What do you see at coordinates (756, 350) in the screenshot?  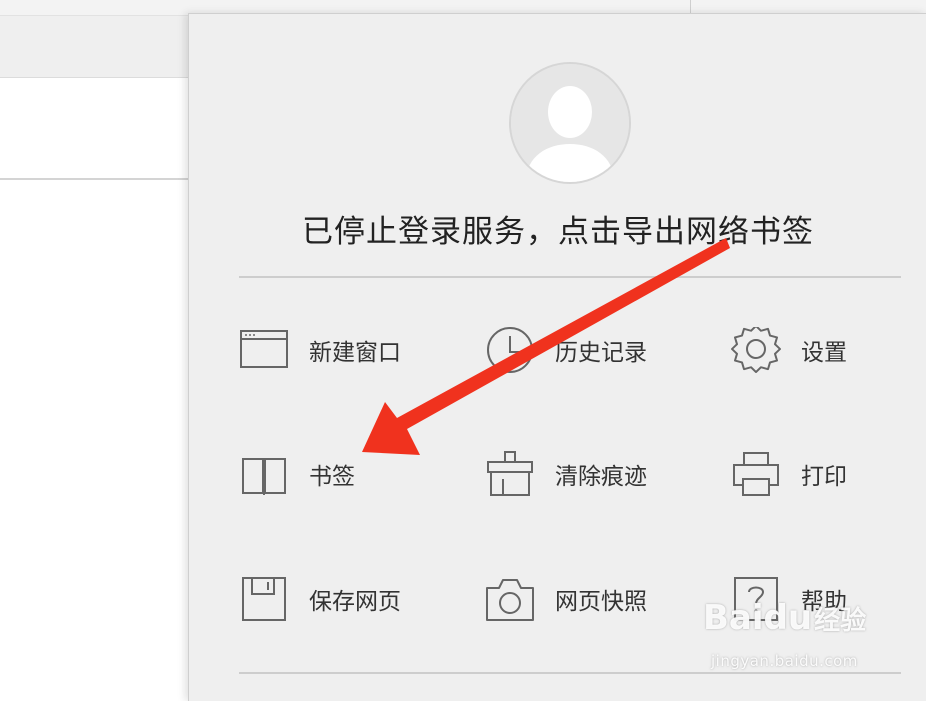 I see `settings-gear-icon` at bounding box center [756, 350].